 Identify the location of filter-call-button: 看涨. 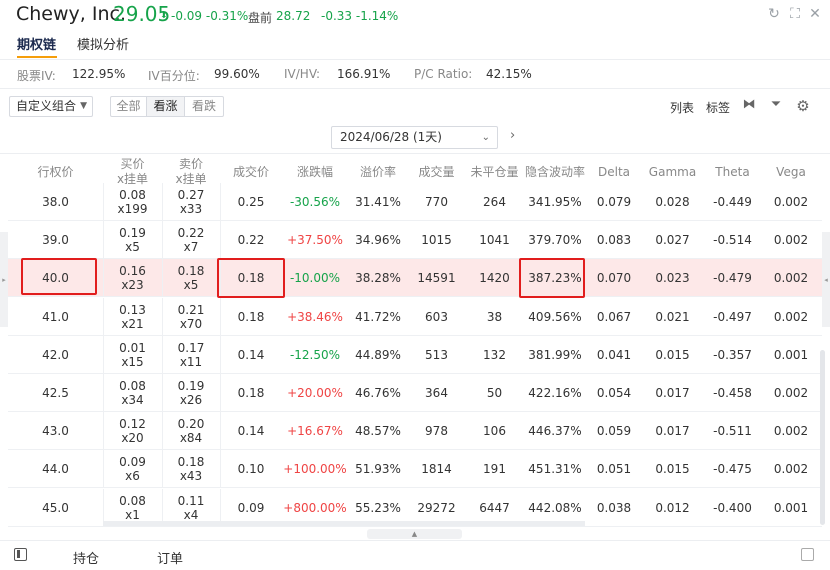
(165, 106).